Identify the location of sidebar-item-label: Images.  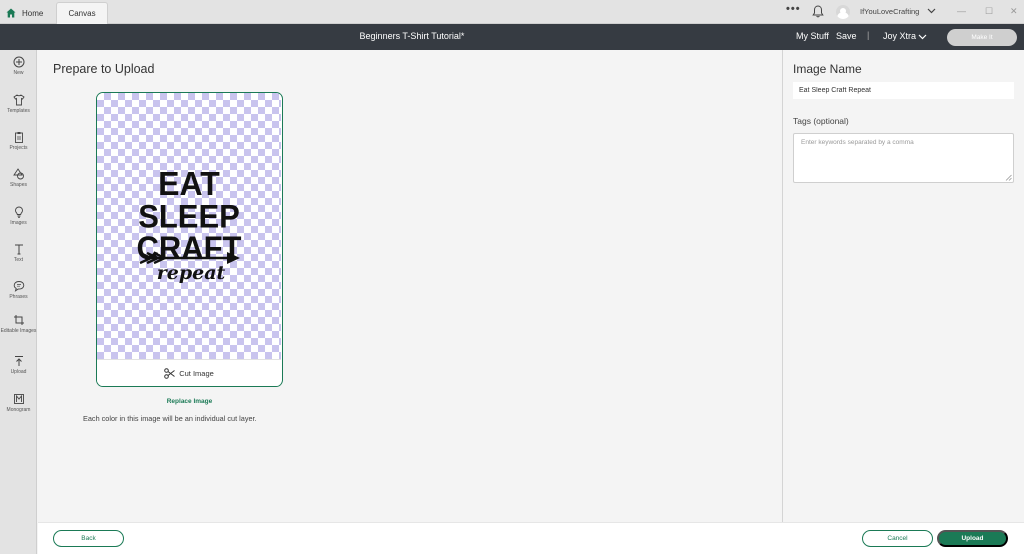
(18, 223).